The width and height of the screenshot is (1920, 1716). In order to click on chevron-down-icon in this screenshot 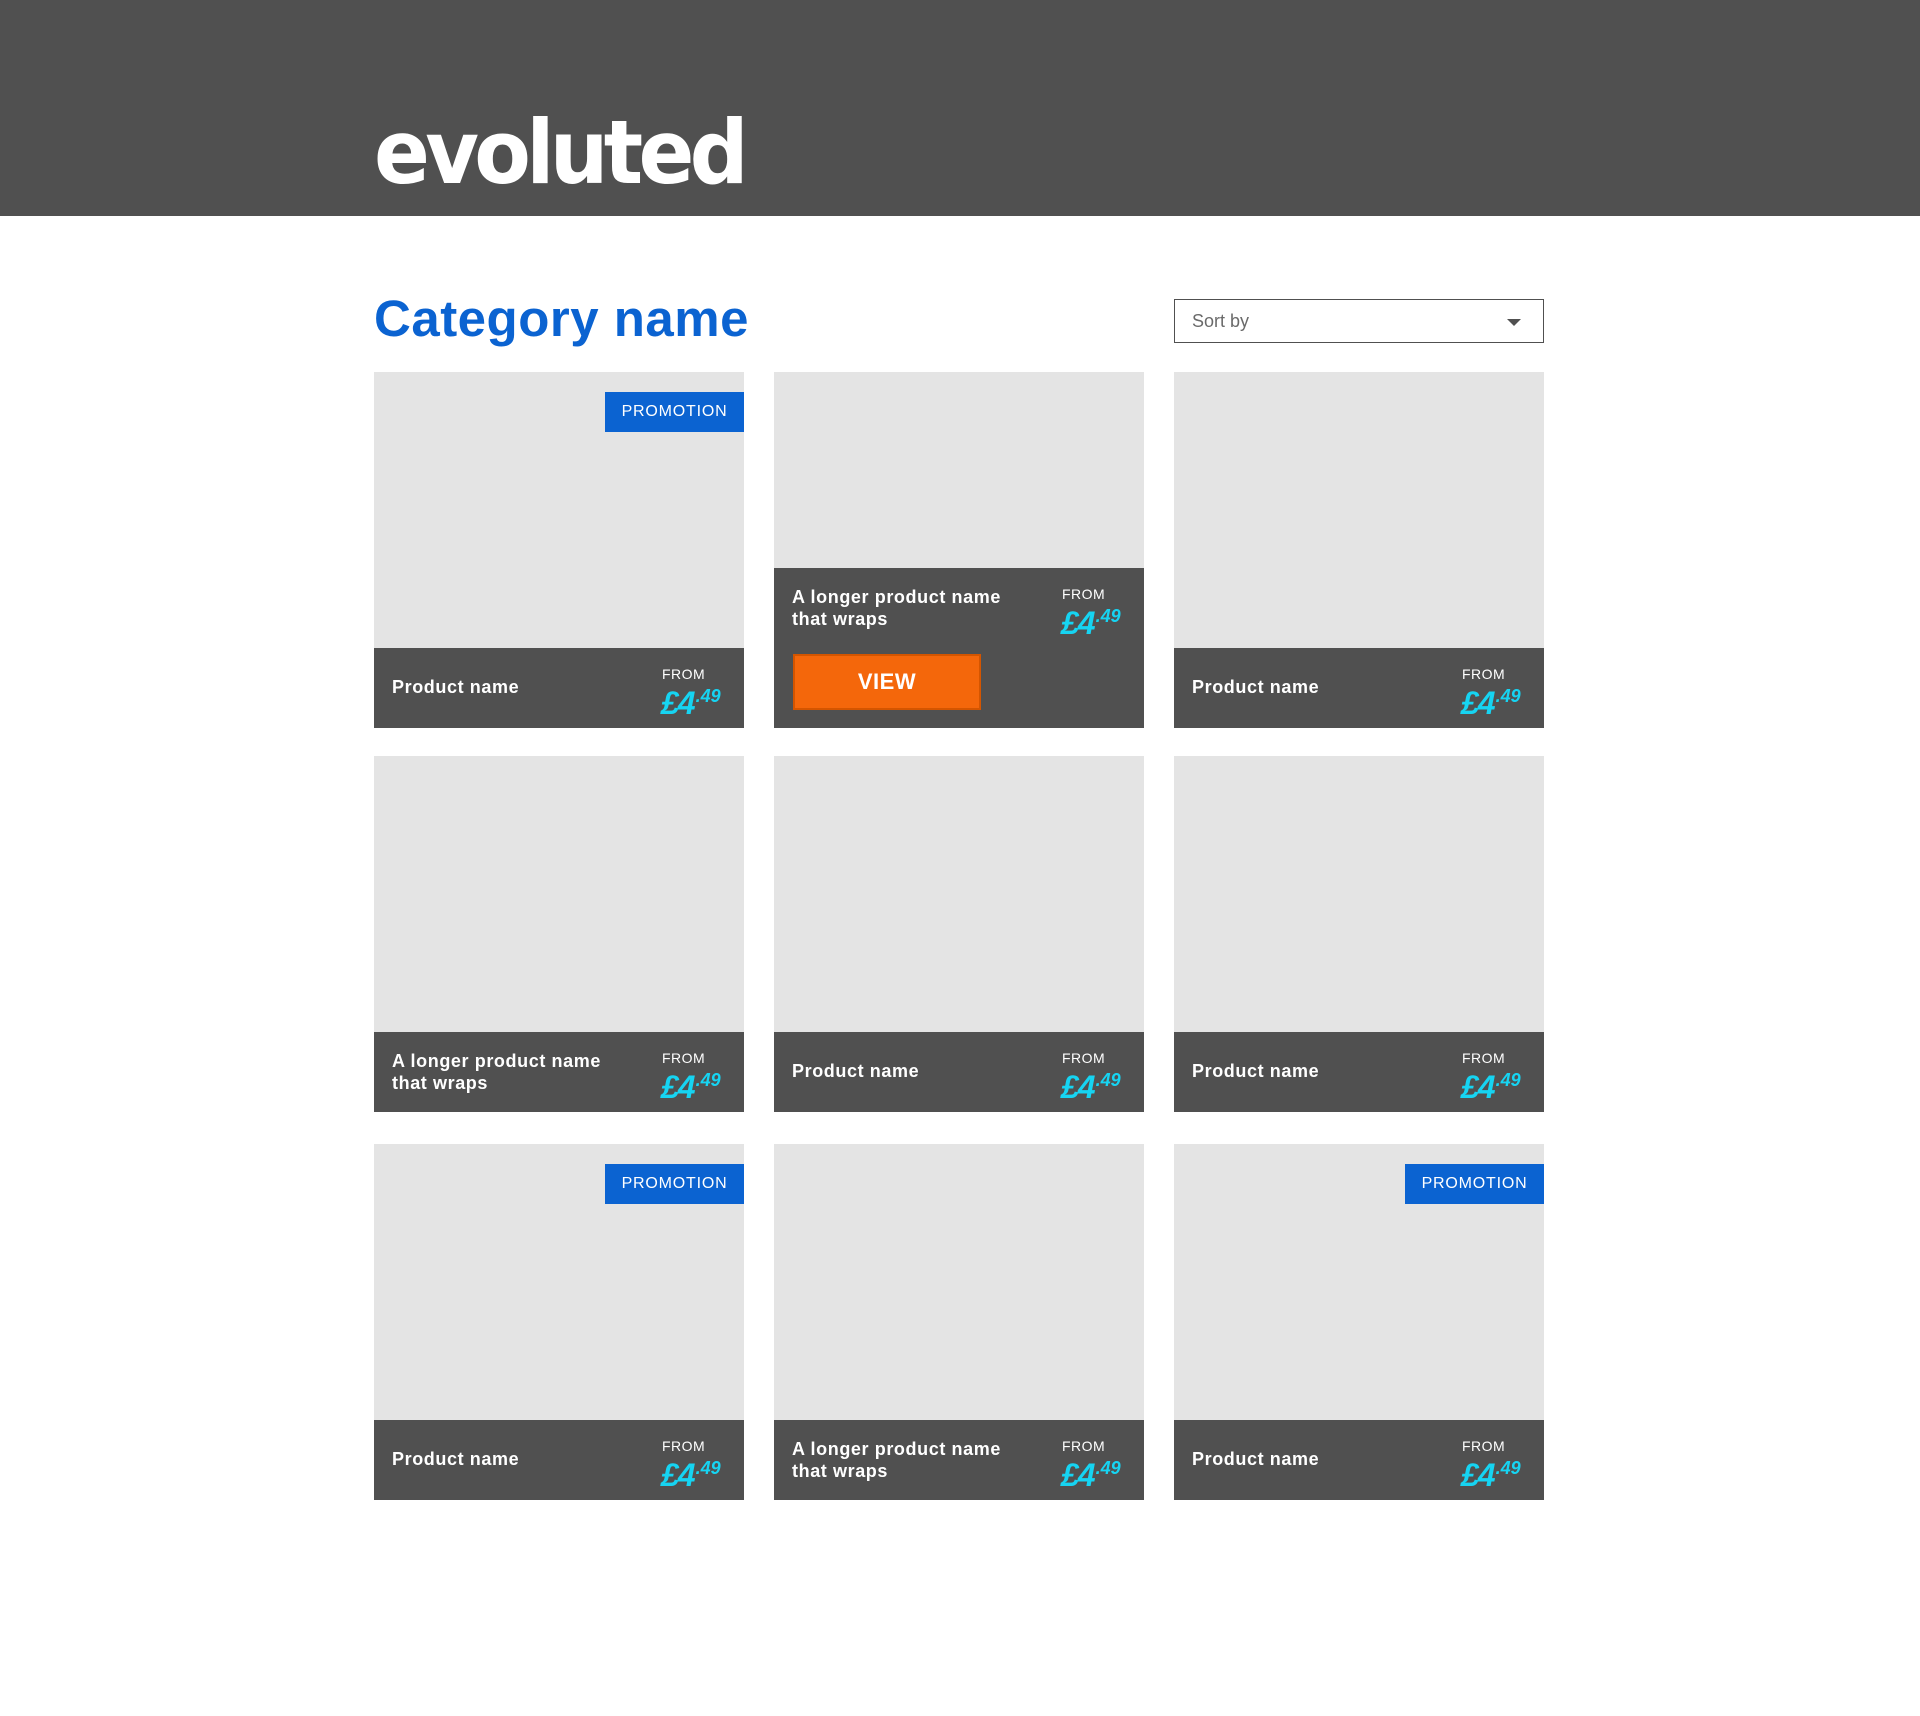, I will do `click(1514, 322)`.